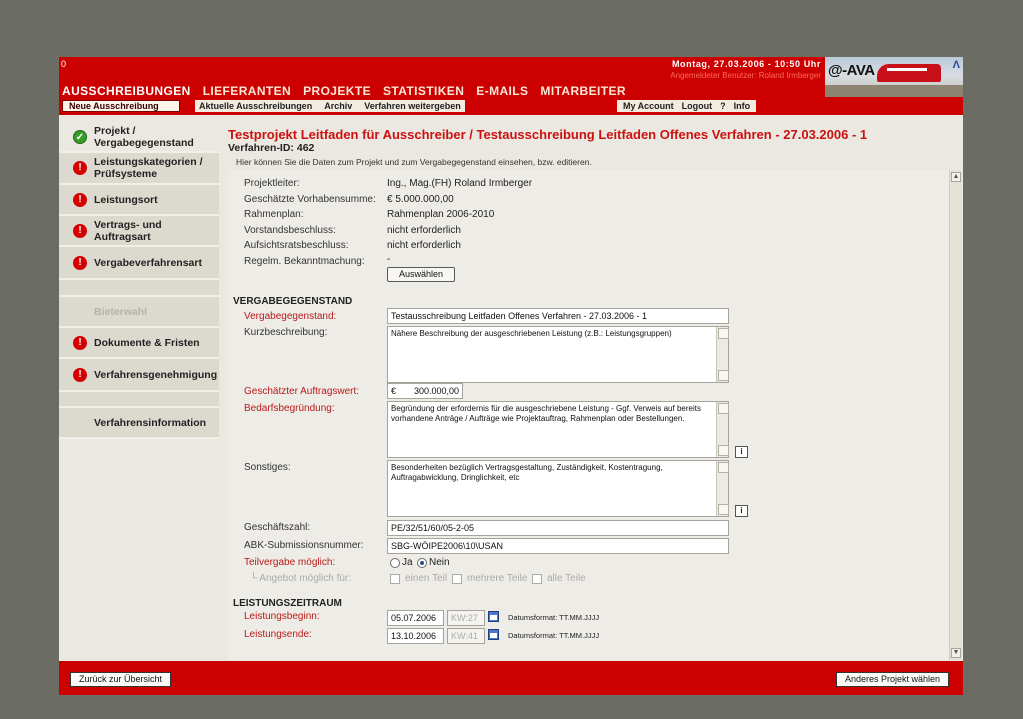 This screenshot has height=719, width=1023. I want to click on label-projektleiter: Projektleiter:, so click(272, 183).